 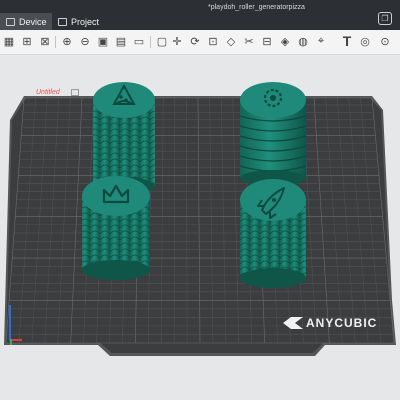 What do you see at coordinates (45, 41) in the screenshot?
I see `arrange-icon: ⊠` at bounding box center [45, 41].